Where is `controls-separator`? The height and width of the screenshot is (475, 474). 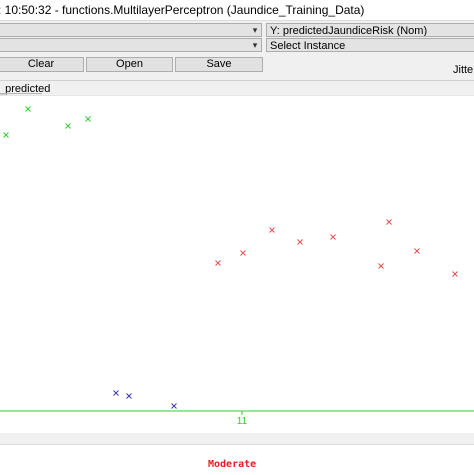 controls-separator is located at coordinates (237, 80).